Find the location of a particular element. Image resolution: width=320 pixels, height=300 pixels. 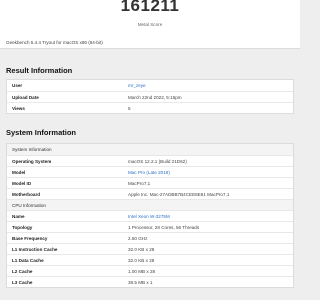

cpu-key: L1 Instruction Cache is located at coordinates (35, 249).